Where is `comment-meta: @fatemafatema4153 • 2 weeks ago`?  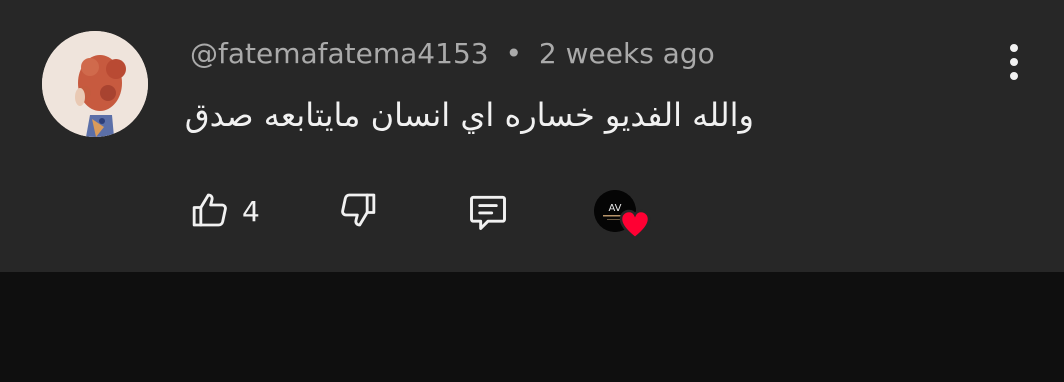
comment-meta: @fatemafatema4153 • 2 weeks ago is located at coordinates (452, 54).